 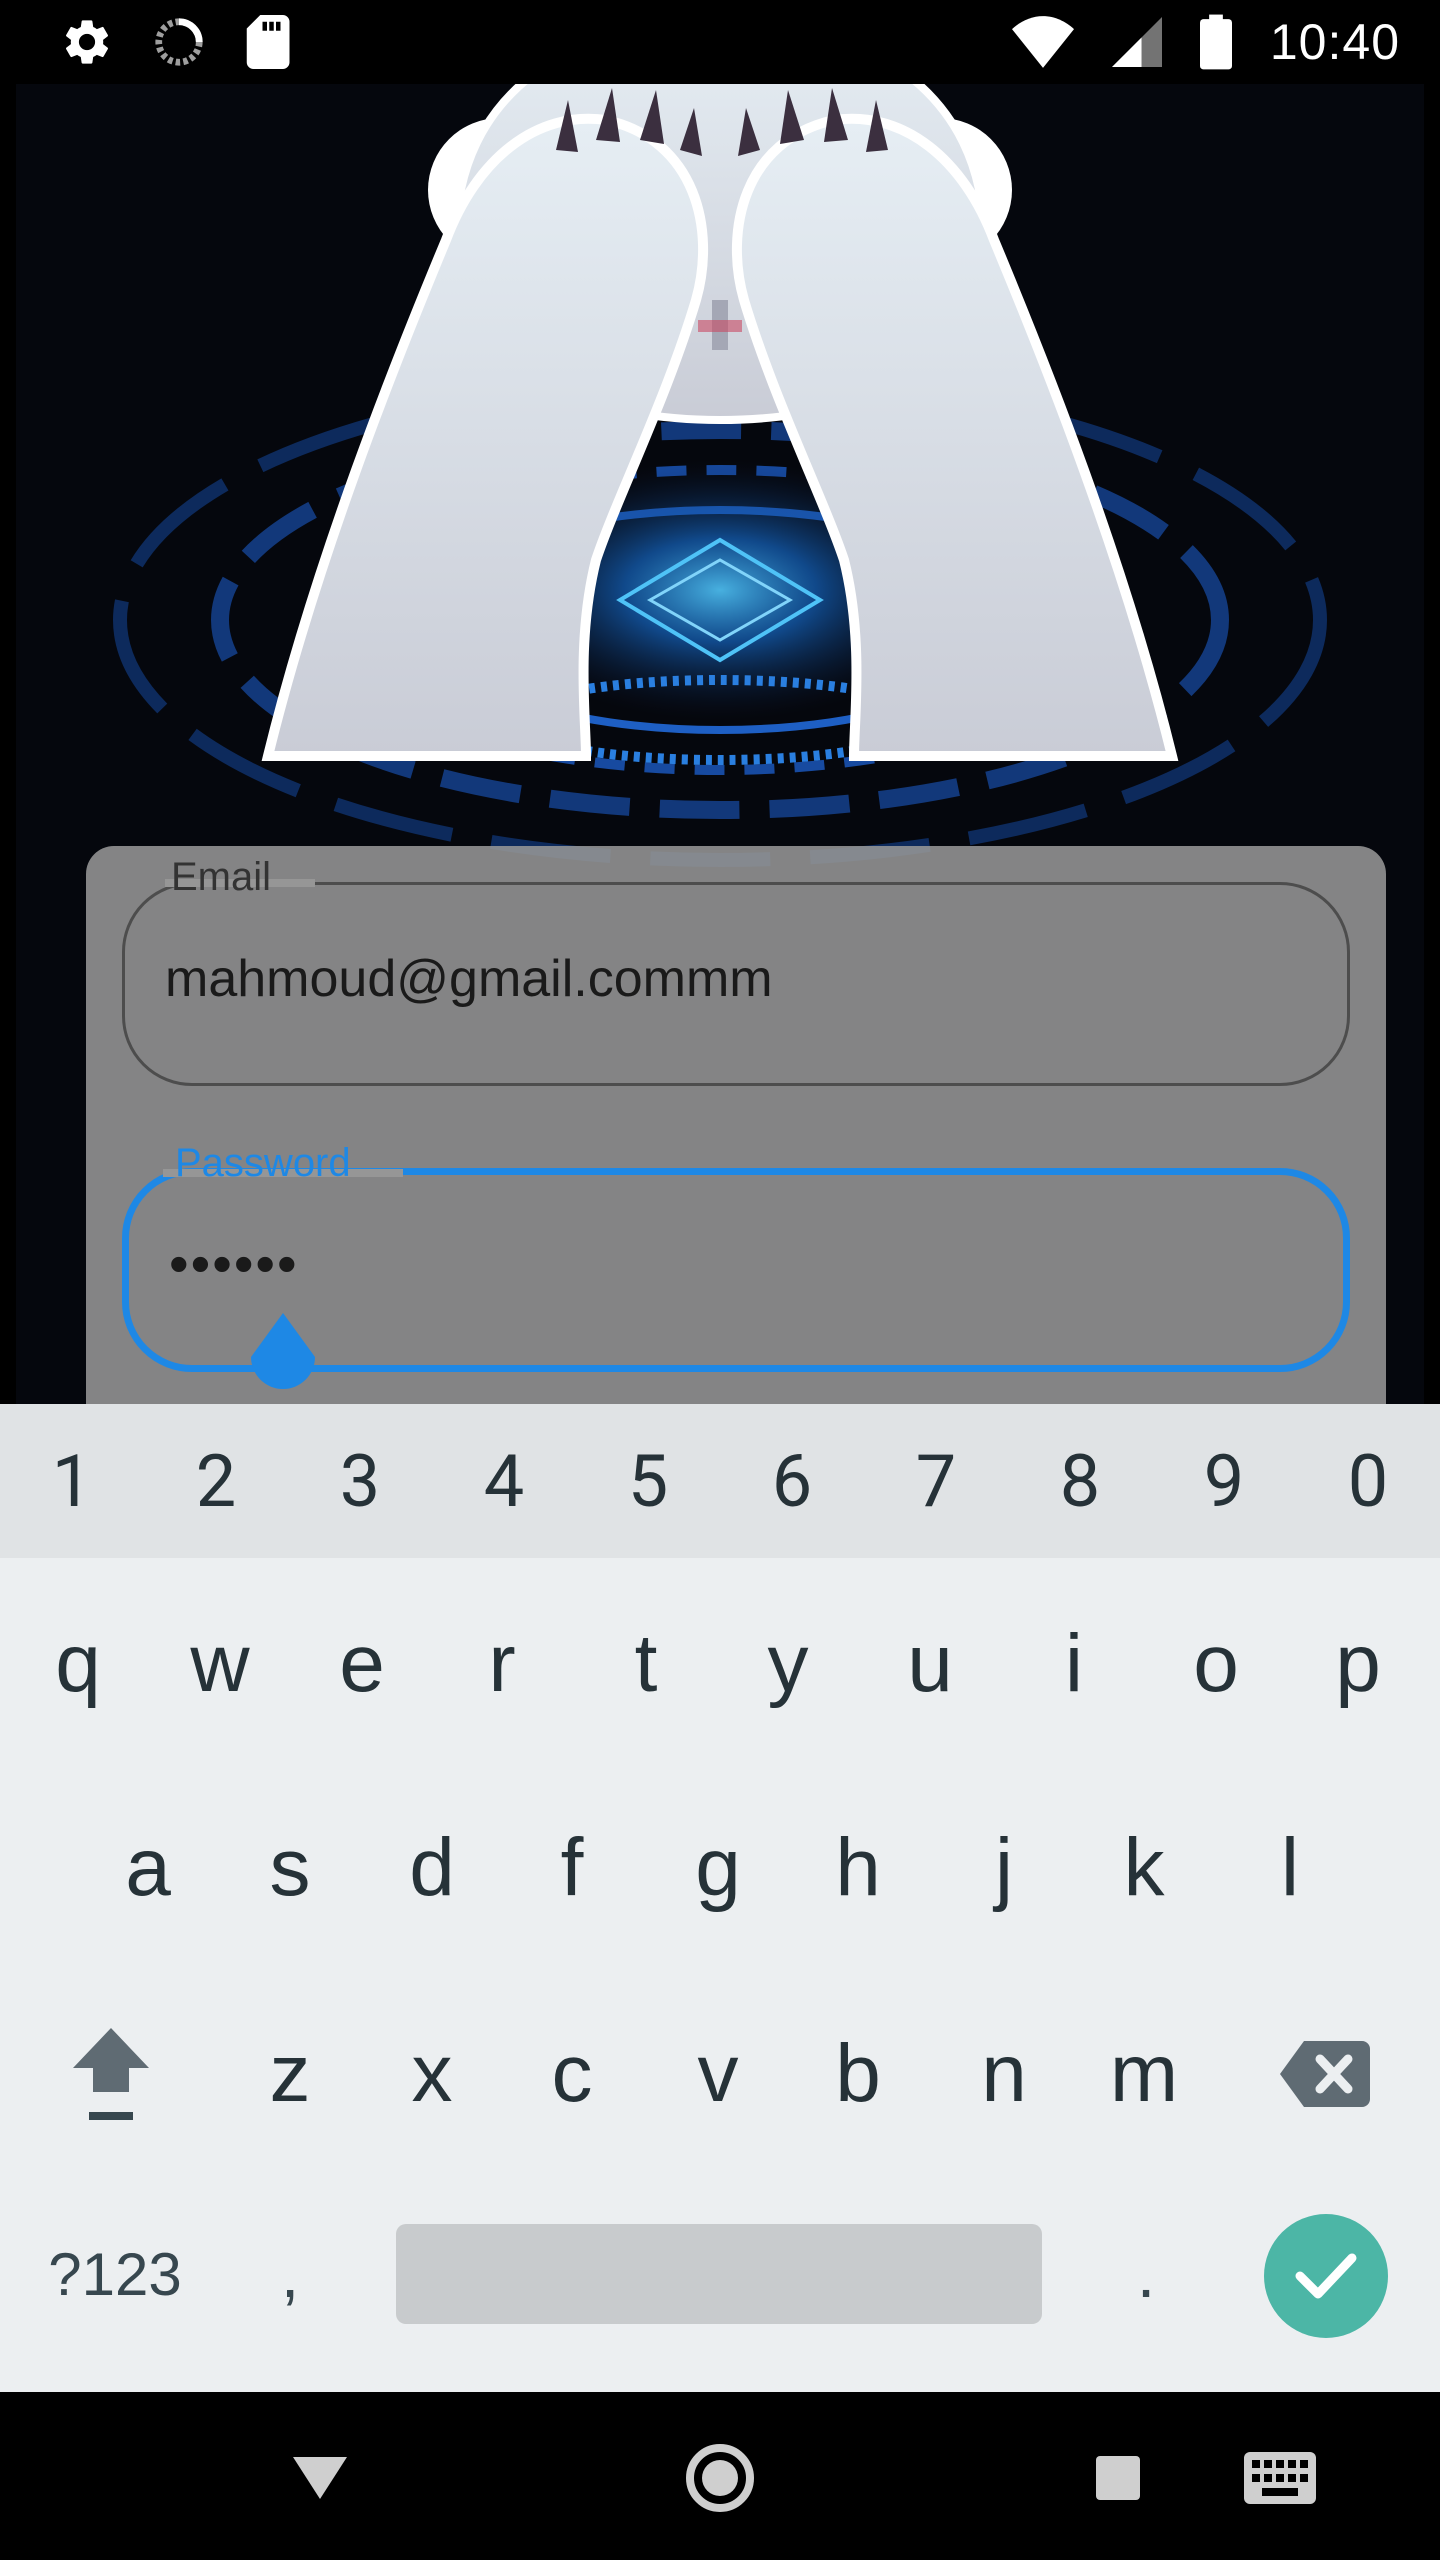 I want to click on home-icon, so click(x=720, y=2478).